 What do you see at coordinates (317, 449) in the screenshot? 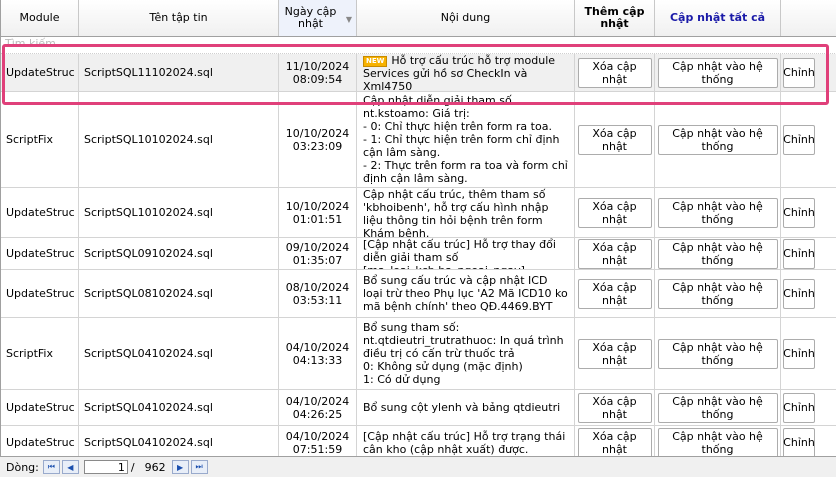
I see `cell-date-time: 07:51:59` at bounding box center [317, 449].